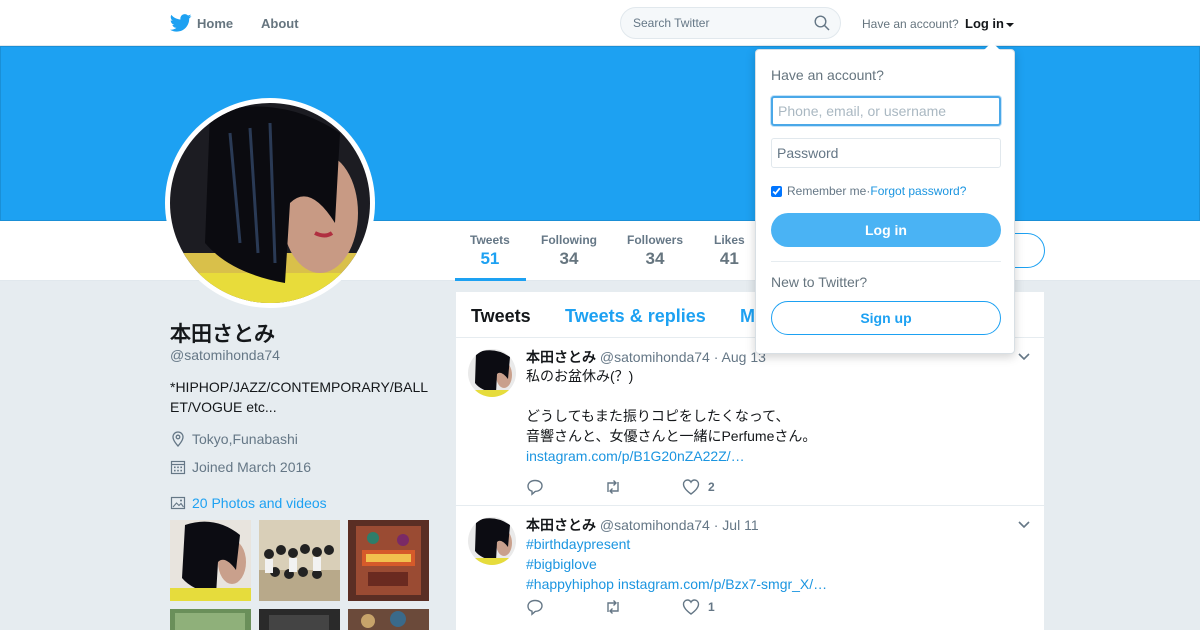 The height and width of the screenshot is (630, 1200). What do you see at coordinates (1010, 24) in the screenshot?
I see `caret-down-icon` at bounding box center [1010, 24].